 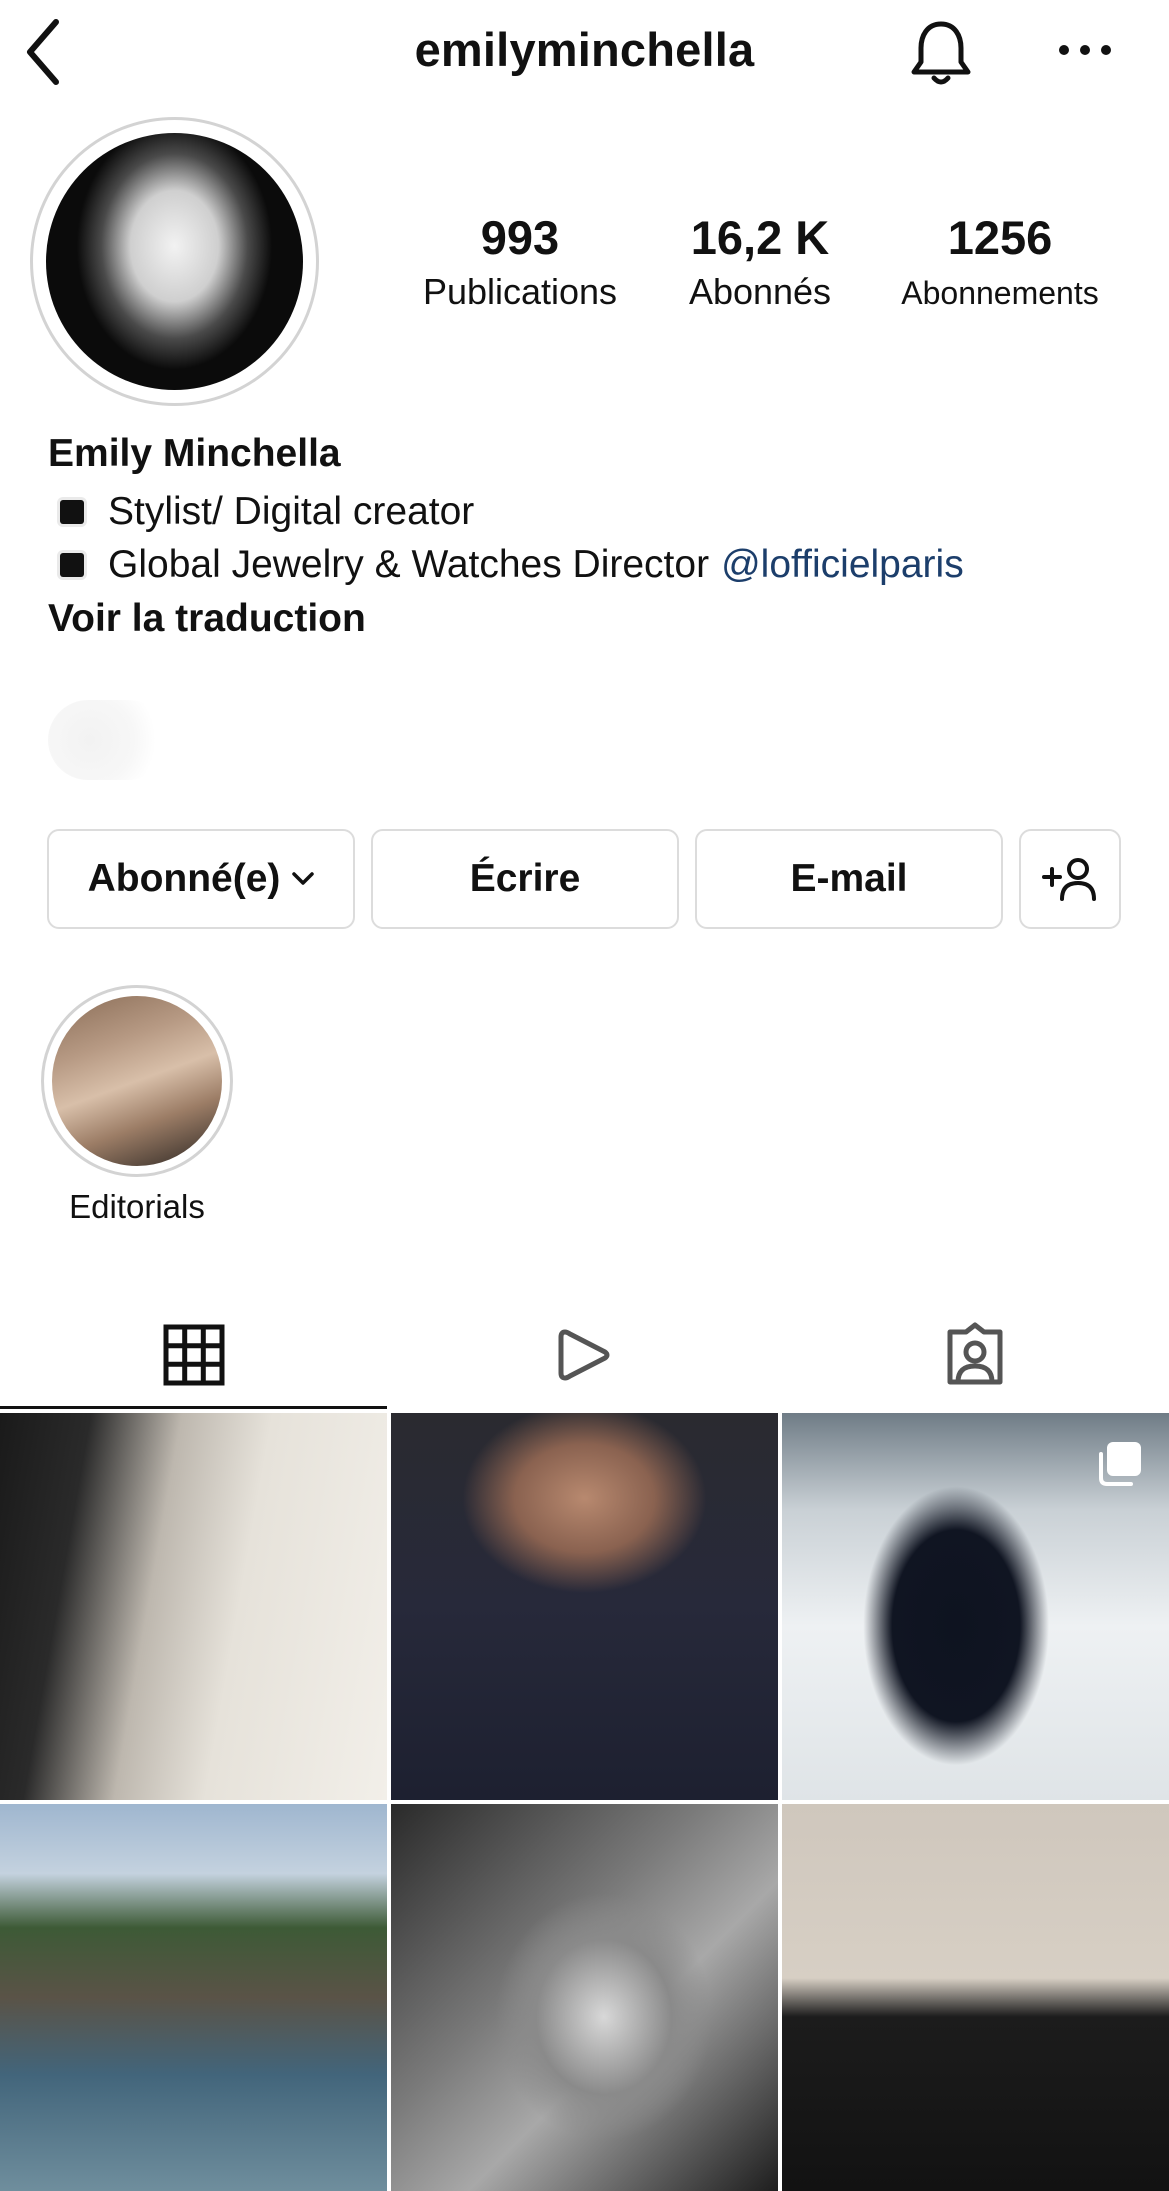 What do you see at coordinates (174, 261) in the screenshot?
I see `profile-avatar` at bounding box center [174, 261].